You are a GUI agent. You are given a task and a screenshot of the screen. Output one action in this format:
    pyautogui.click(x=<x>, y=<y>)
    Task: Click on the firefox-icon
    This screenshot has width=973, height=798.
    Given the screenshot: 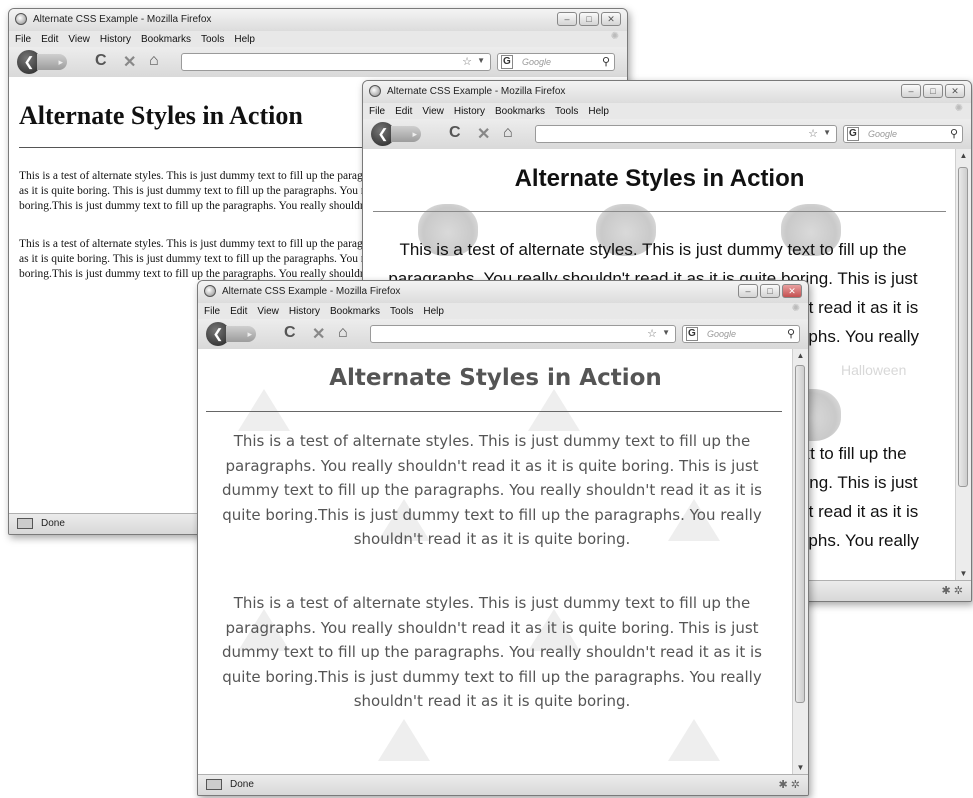 What is the action you would take?
    pyautogui.click(x=210, y=291)
    